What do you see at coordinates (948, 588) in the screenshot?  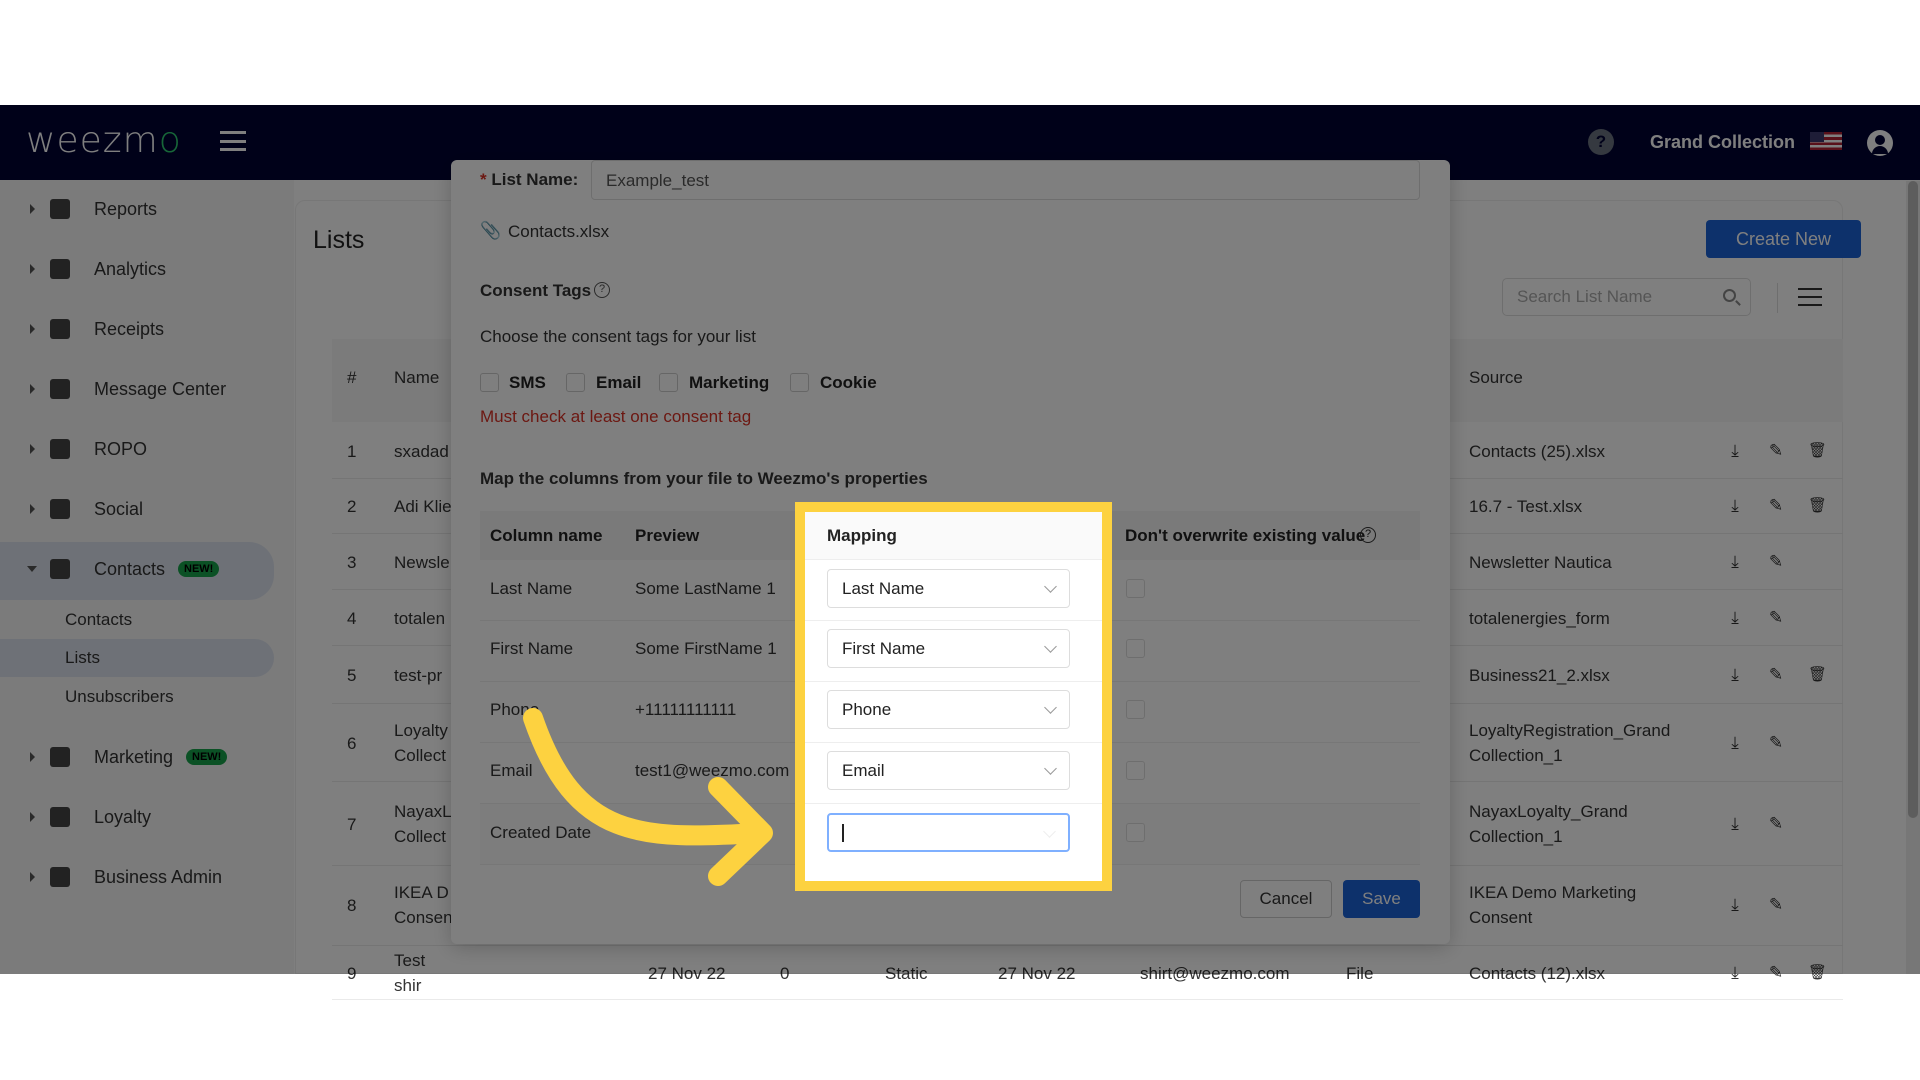 I see `mapping-select: Last Name` at bounding box center [948, 588].